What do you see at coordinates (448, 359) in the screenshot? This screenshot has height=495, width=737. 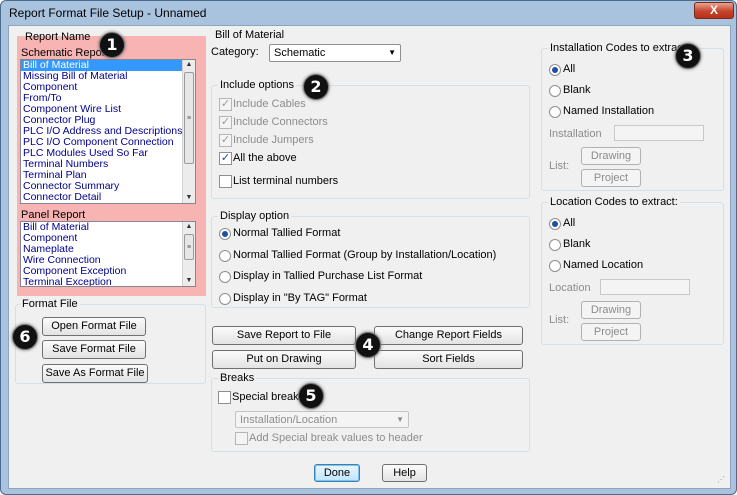 I see `sort-fields-button: Sort Fields` at bounding box center [448, 359].